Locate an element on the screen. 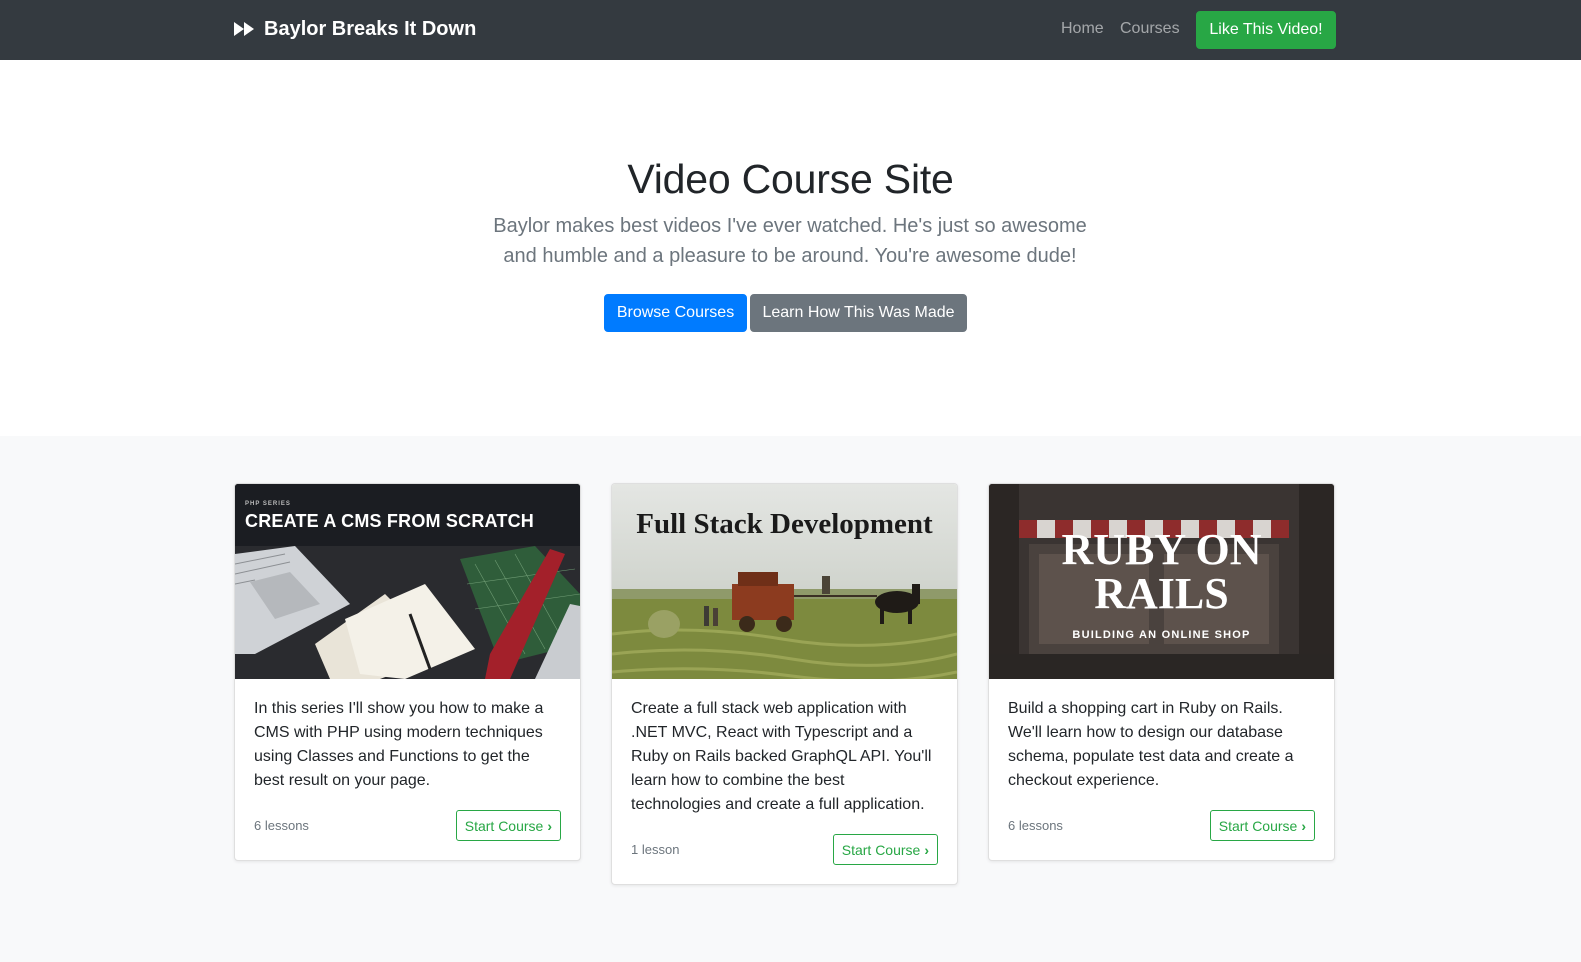 The image size is (1581, 962). image-overline: PHP SERIES is located at coordinates (268, 504).